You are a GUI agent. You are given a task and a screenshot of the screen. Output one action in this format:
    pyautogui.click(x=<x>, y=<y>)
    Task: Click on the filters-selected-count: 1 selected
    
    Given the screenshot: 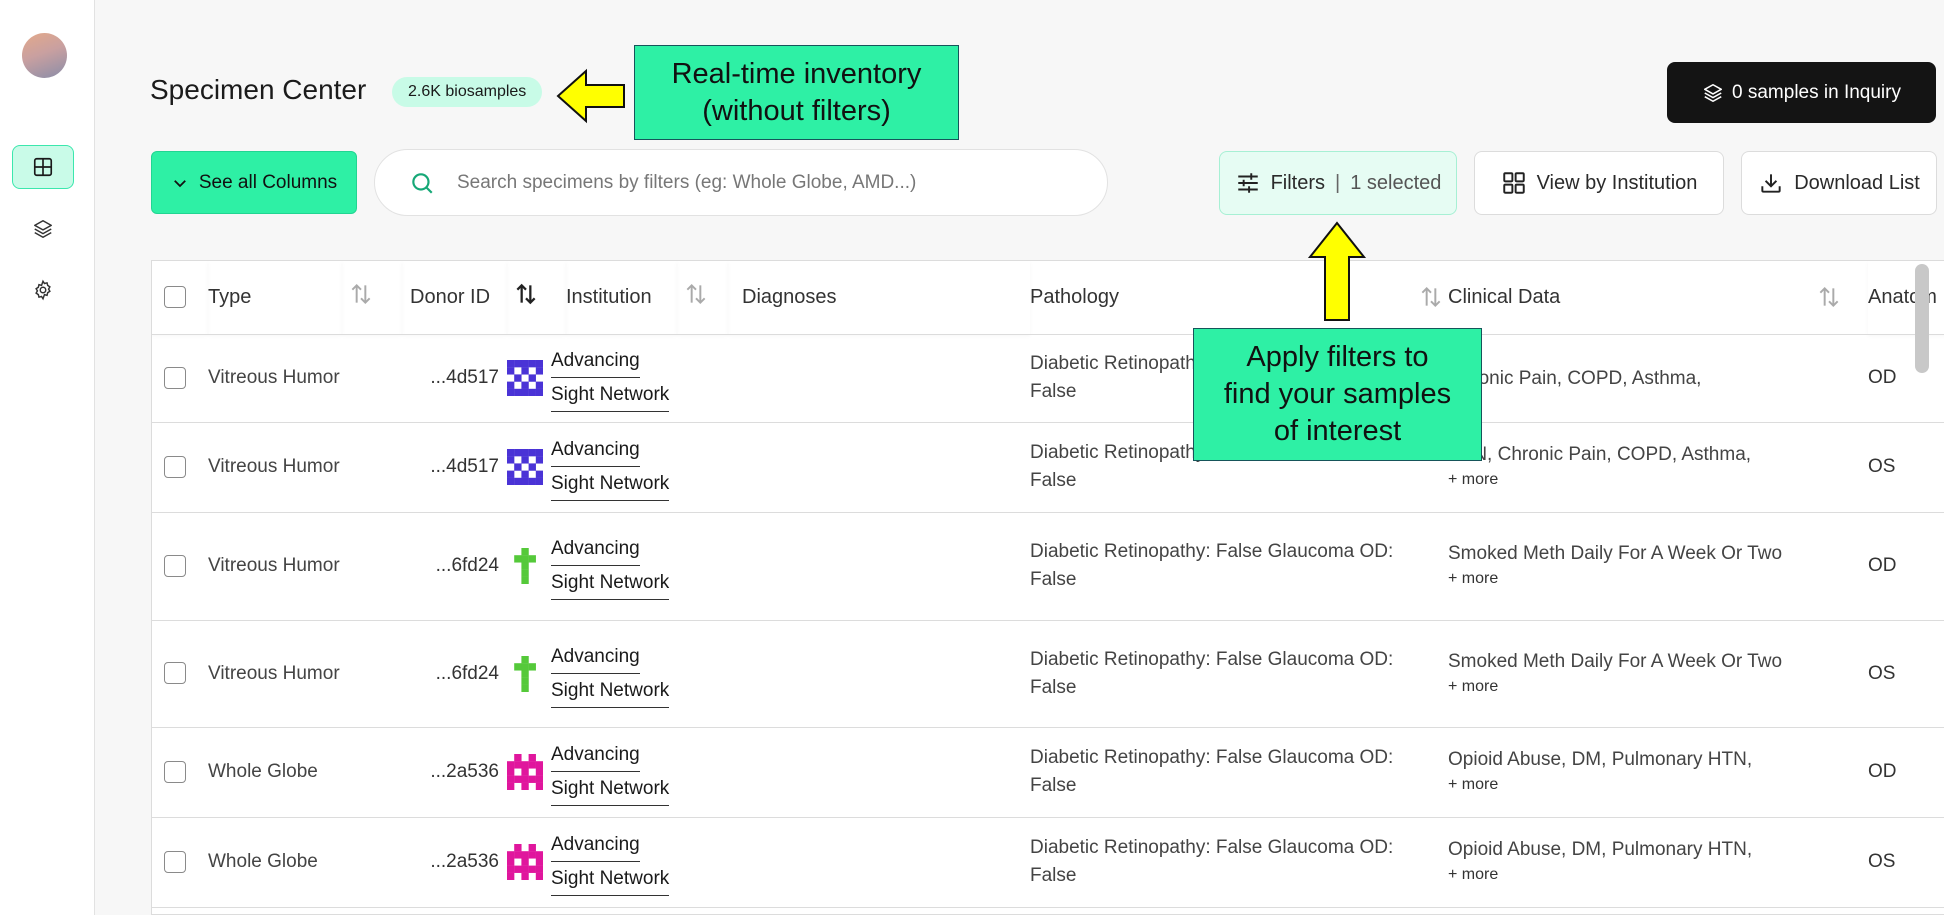 What is the action you would take?
    pyautogui.click(x=1396, y=182)
    